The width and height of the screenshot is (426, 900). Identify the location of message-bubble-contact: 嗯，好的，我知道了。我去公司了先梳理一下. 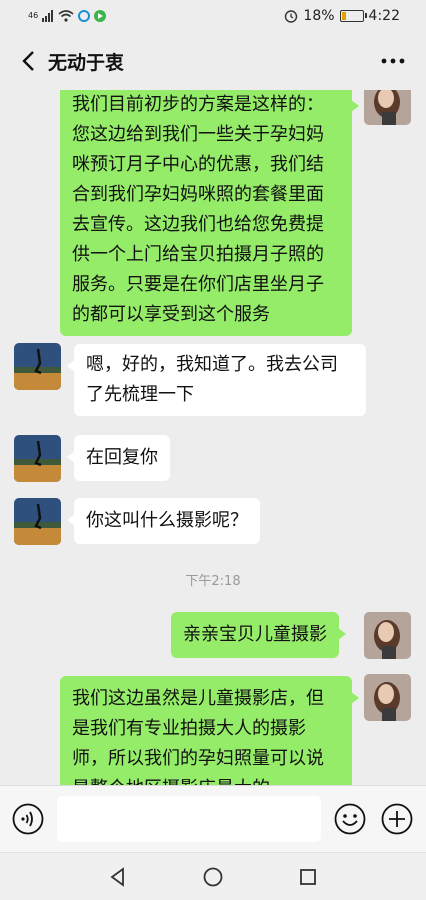
(216, 380).